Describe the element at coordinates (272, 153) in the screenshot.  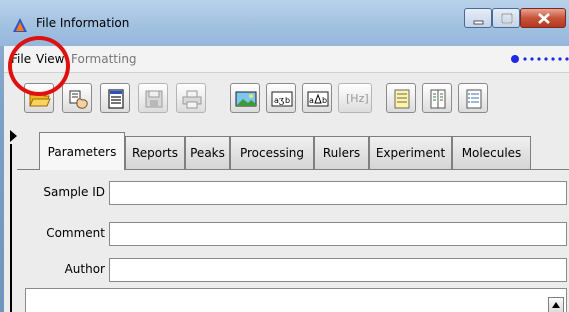
I see `tab-processing: Processing` at that location.